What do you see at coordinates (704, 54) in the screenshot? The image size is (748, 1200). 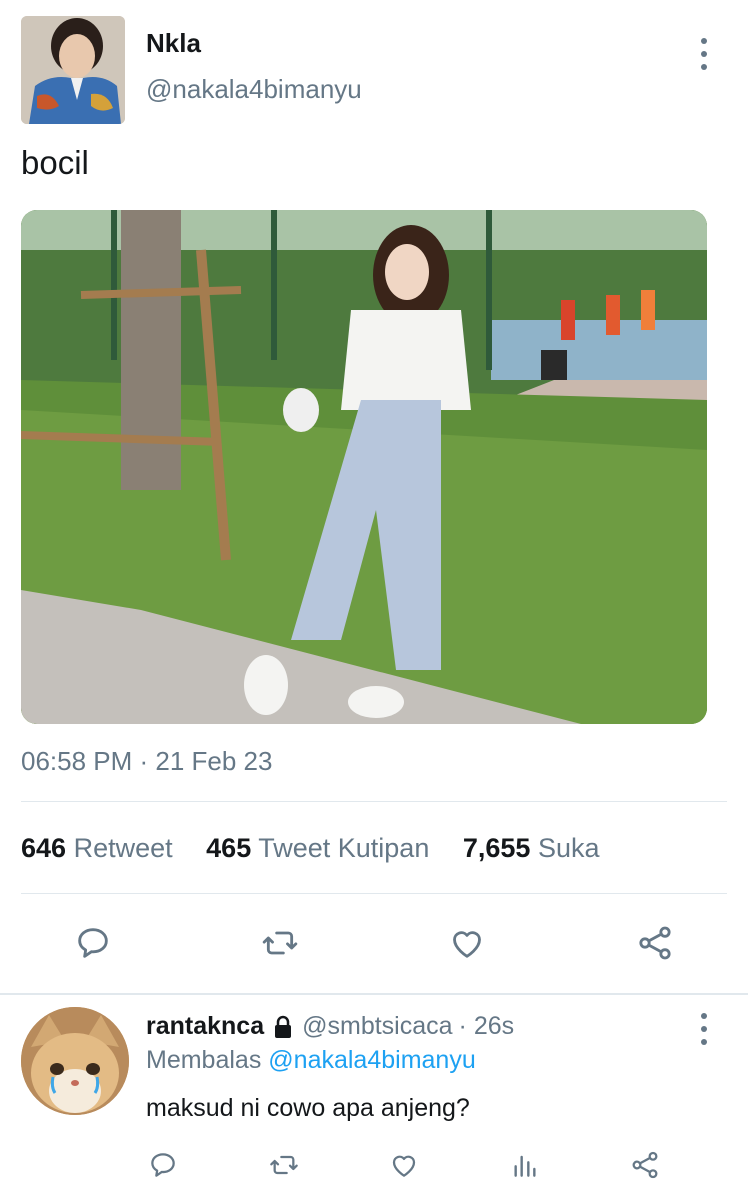 I see `more-options-icon` at bounding box center [704, 54].